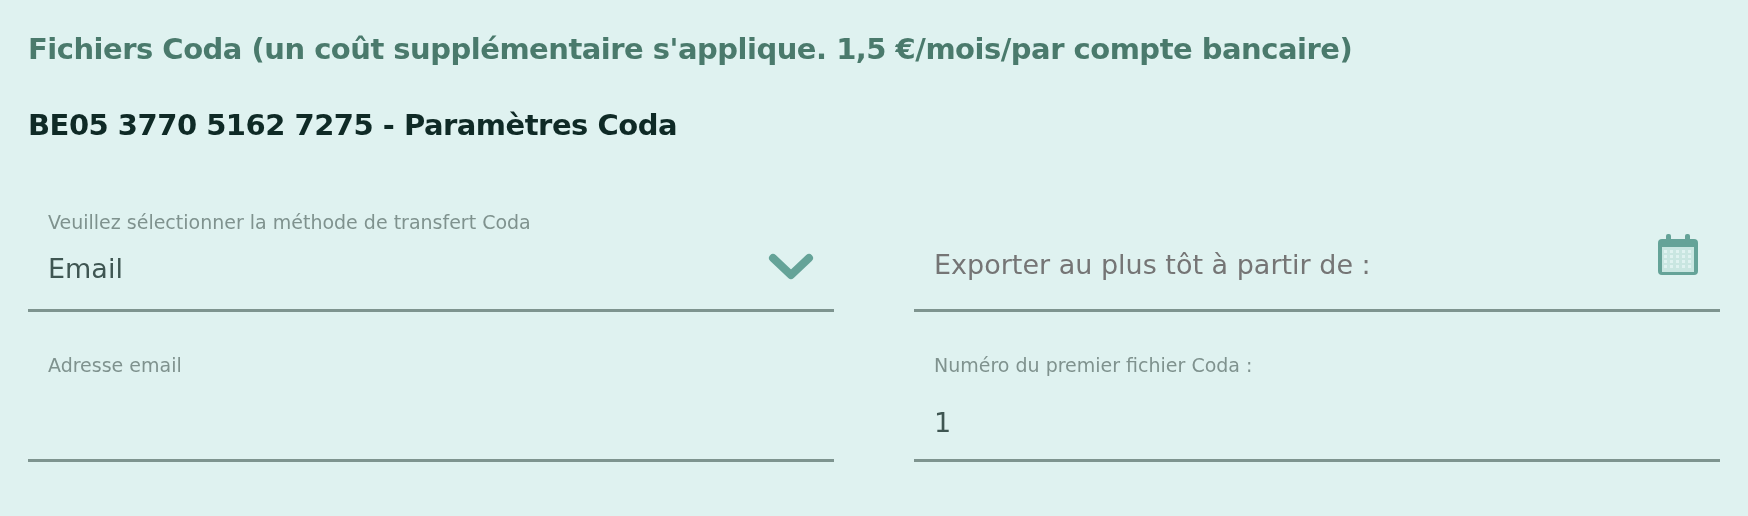 This screenshot has height=516, width=1748. Describe the element at coordinates (1678, 255) in the screenshot. I see `calendar-icon` at that location.